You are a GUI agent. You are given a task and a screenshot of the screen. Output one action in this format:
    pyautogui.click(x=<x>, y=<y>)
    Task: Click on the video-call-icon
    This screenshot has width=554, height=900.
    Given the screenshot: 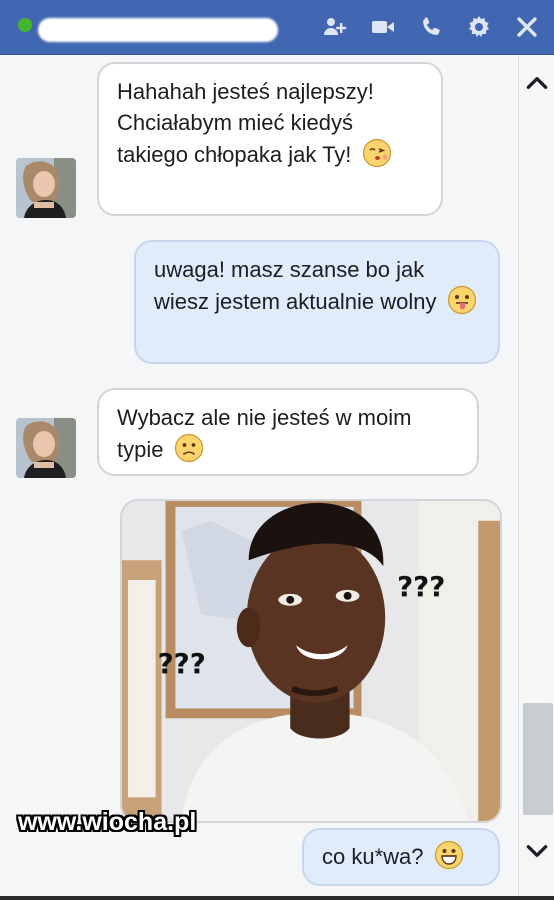 What is the action you would take?
    pyautogui.click(x=383, y=27)
    